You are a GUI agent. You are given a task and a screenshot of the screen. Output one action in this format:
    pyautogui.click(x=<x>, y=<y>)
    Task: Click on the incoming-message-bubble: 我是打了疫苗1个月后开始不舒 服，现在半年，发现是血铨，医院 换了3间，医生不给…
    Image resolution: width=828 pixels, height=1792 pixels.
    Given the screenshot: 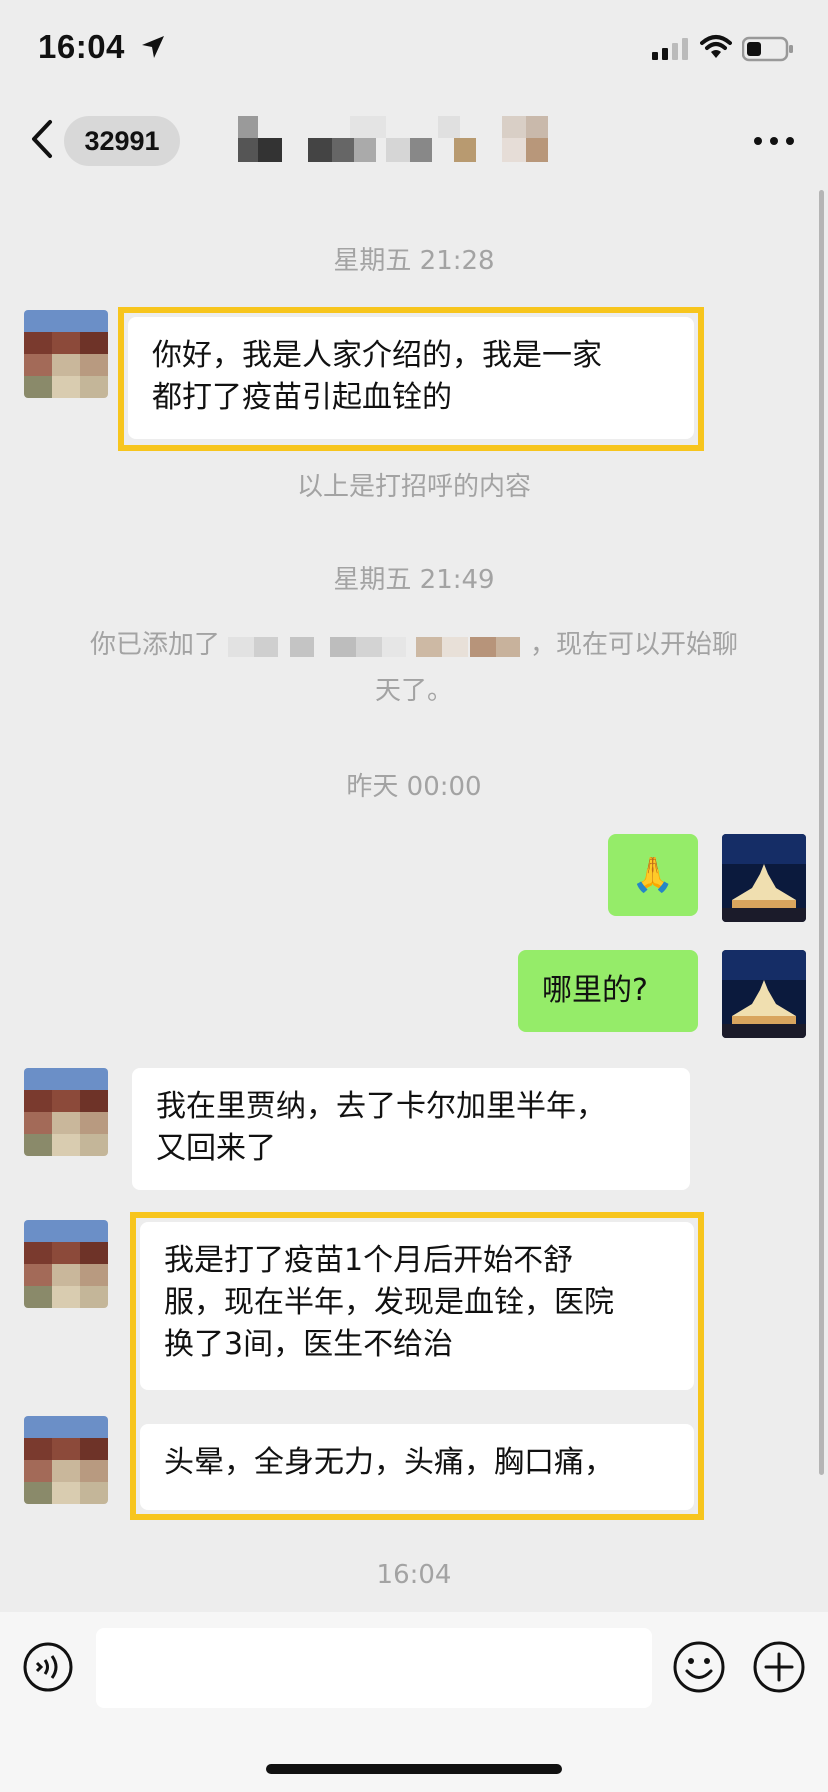 What is the action you would take?
    pyautogui.click(x=417, y=1306)
    